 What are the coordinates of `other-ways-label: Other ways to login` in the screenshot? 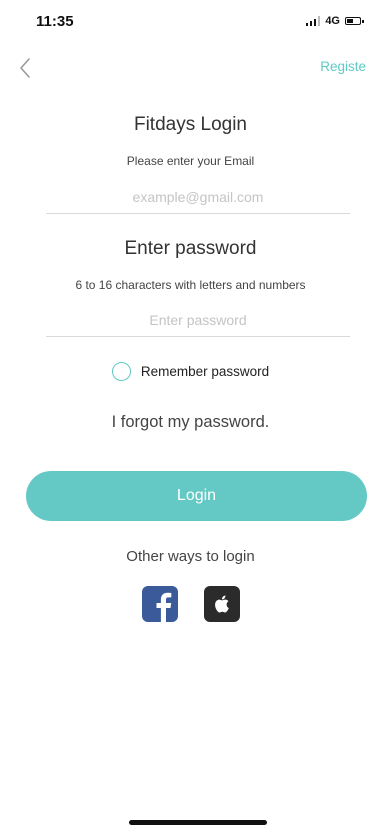 It's located at (190, 556).